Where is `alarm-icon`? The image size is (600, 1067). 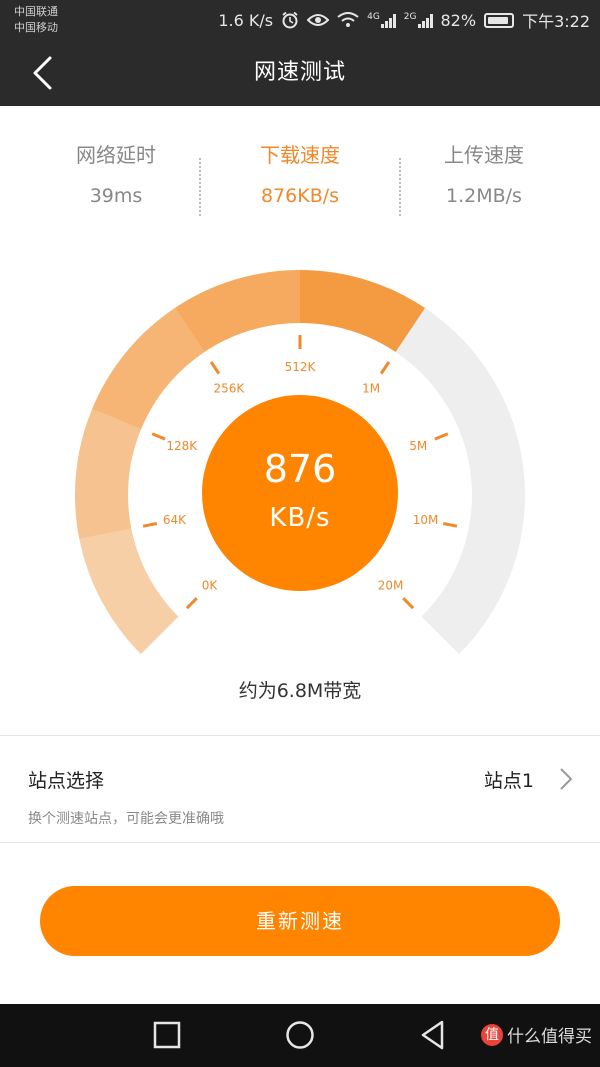
alarm-icon is located at coordinates (290, 20).